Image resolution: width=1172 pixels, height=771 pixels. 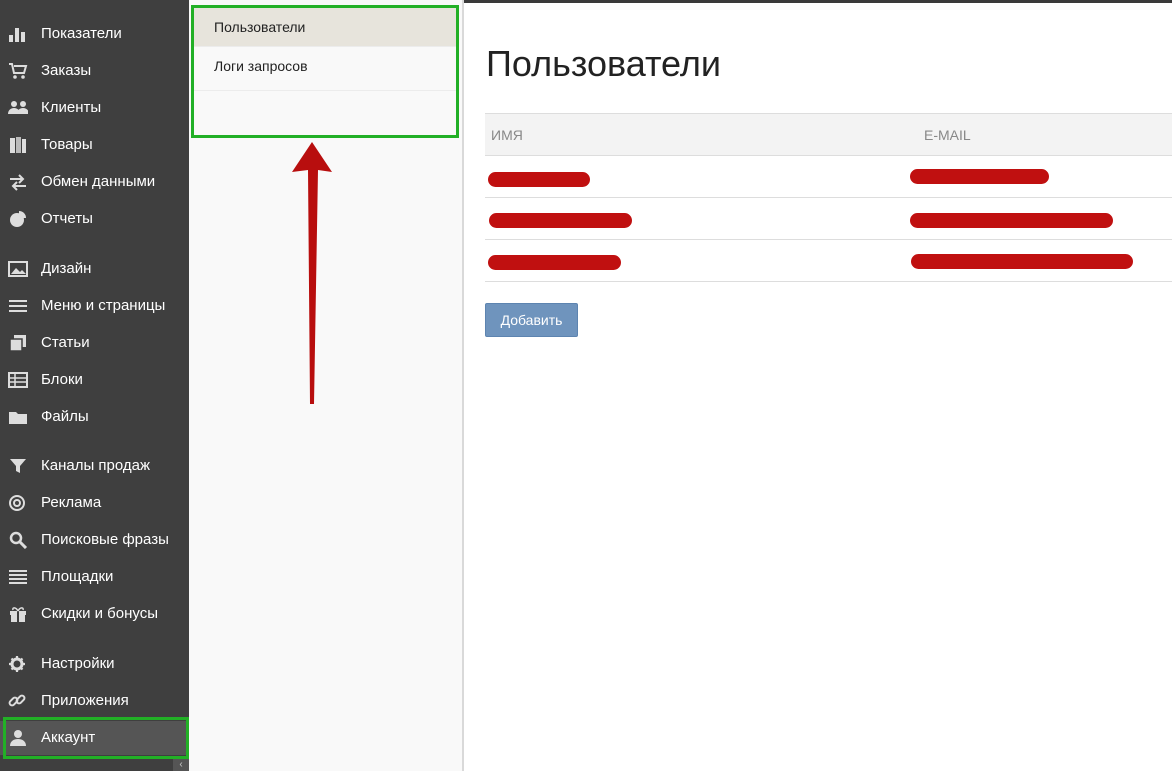 I want to click on sidebar-item-label: Поисковые фразы, so click(x=105, y=539).